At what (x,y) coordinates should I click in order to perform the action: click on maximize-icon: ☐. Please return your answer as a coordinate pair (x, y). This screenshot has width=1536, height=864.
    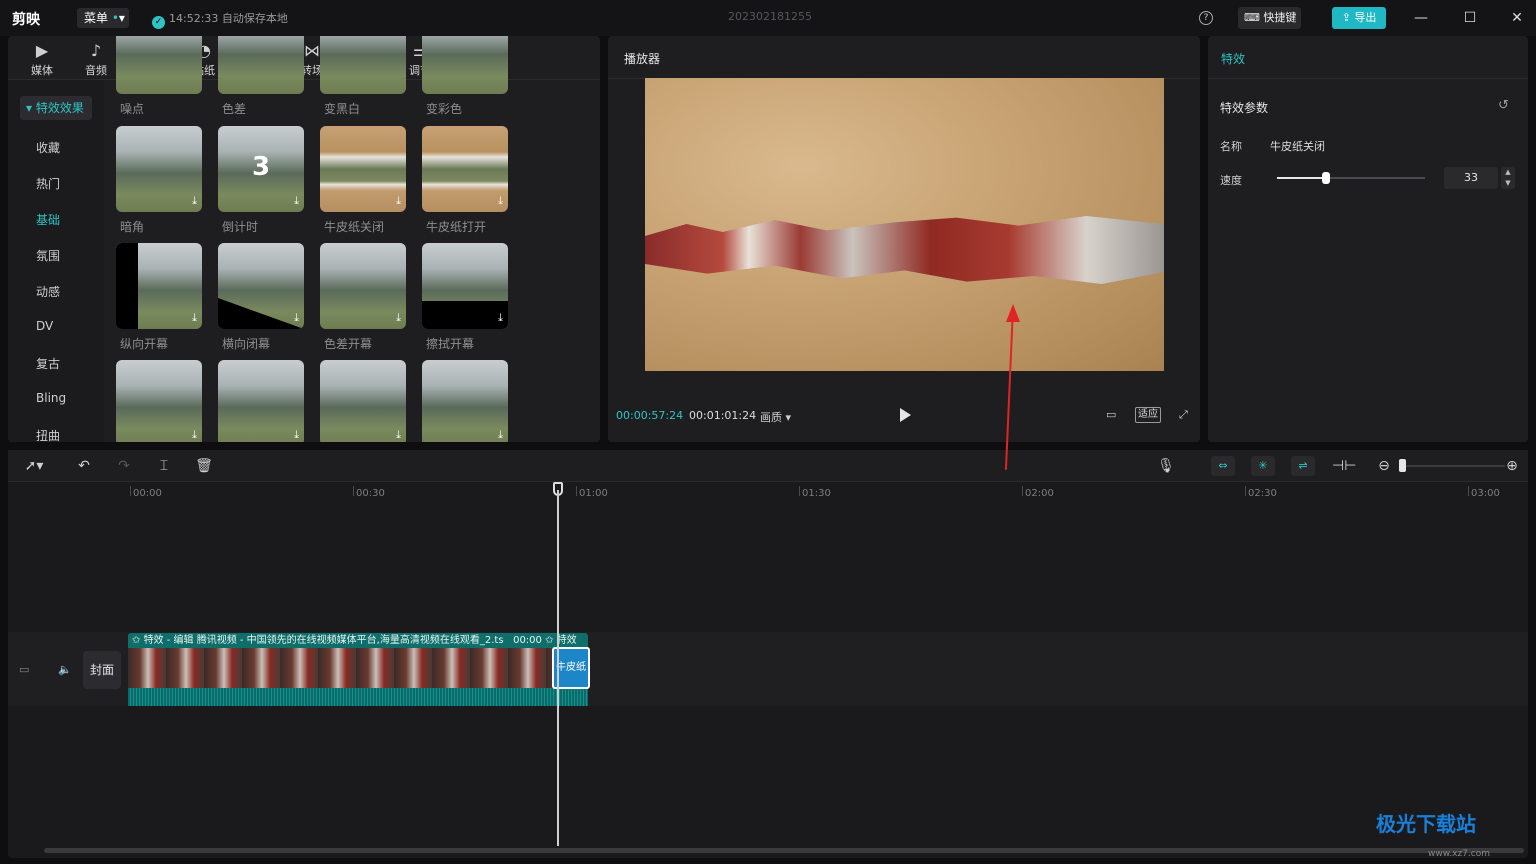
    Looking at the image, I should click on (1470, 18).